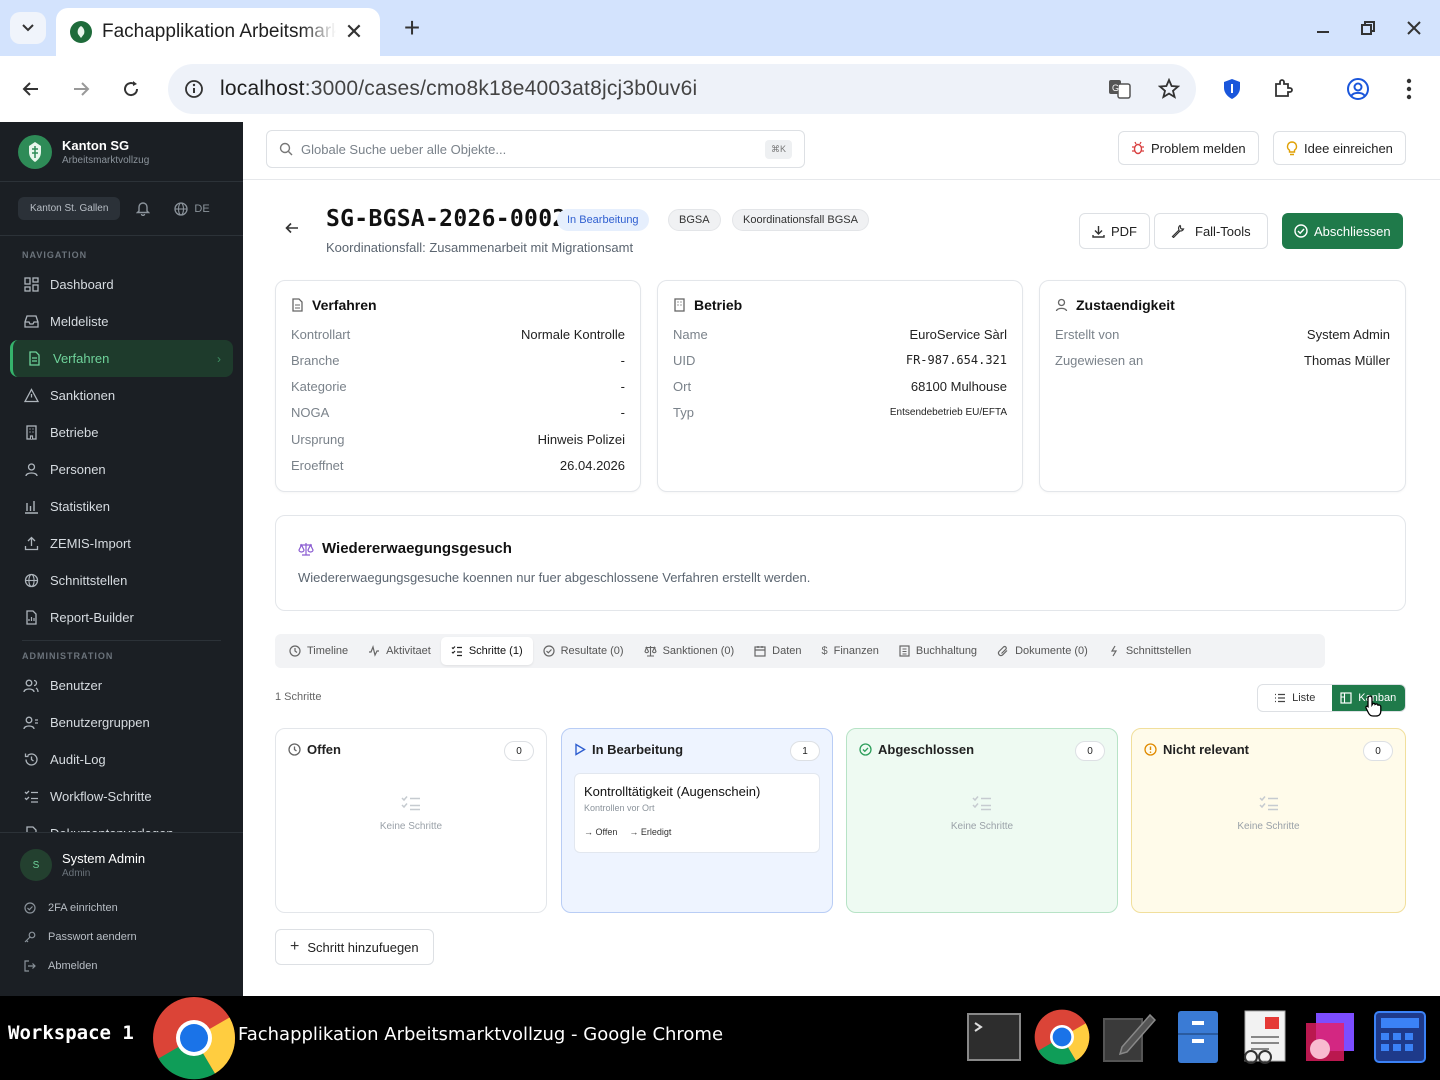 Image resolution: width=1440 pixels, height=1080 pixels. I want to click on sidebar-item-benutzergruppen: Benutzergruppen, so click(121, 722).